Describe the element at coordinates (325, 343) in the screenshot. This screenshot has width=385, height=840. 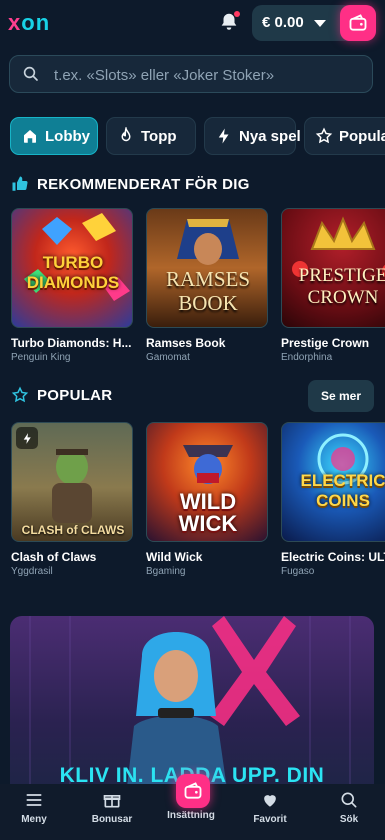
I see `game-name: Prestige Crown` at that location.